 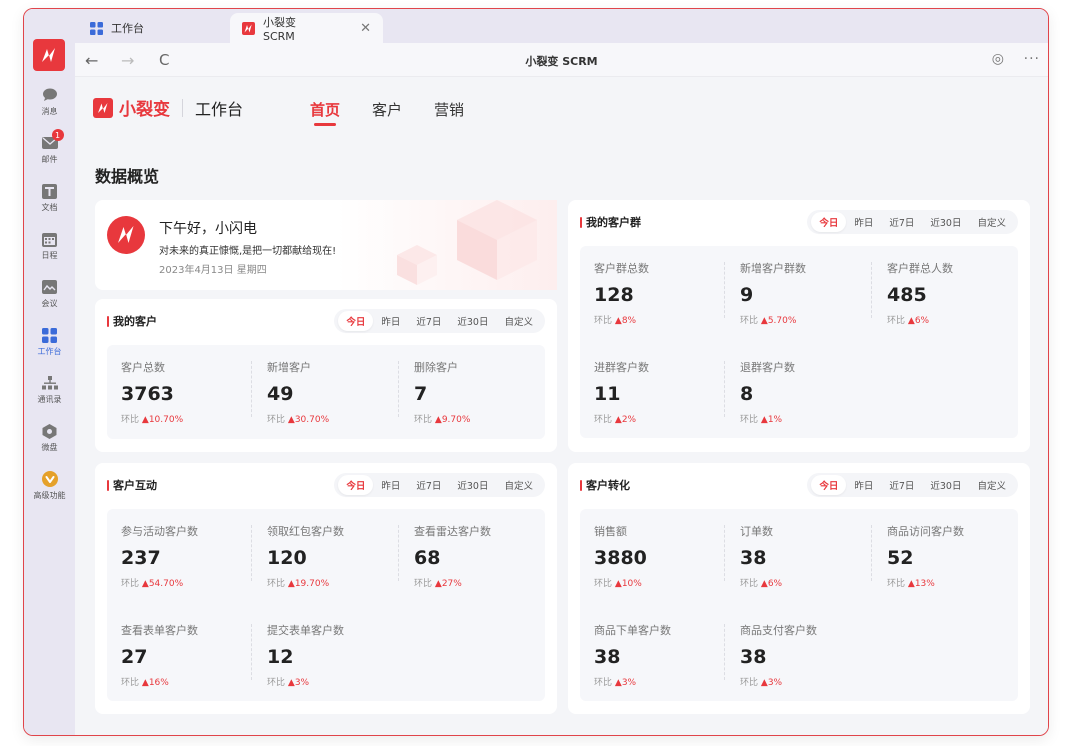 What do you see at coordinates (306, 28) in the screenshot?
I see `tab-scrm: 小裂变SCRM ✕` at bounding box center [306, 28].